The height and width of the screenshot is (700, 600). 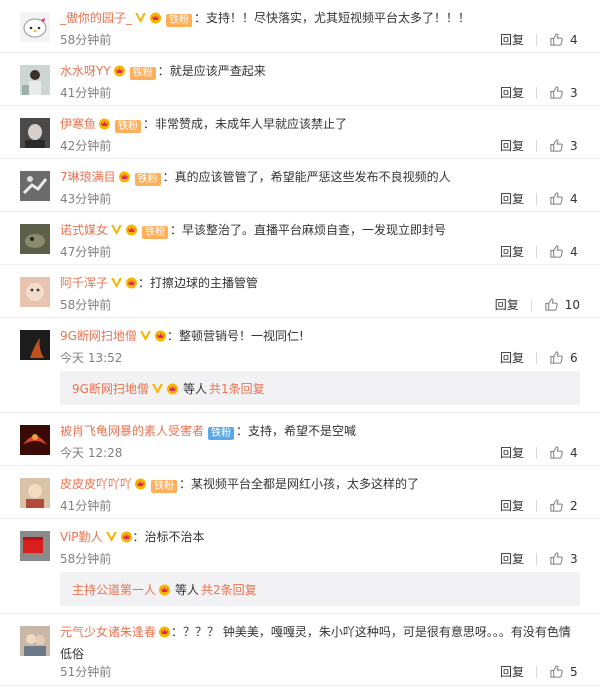 I want to click on like-count: 2, so click(x=574, y=505).